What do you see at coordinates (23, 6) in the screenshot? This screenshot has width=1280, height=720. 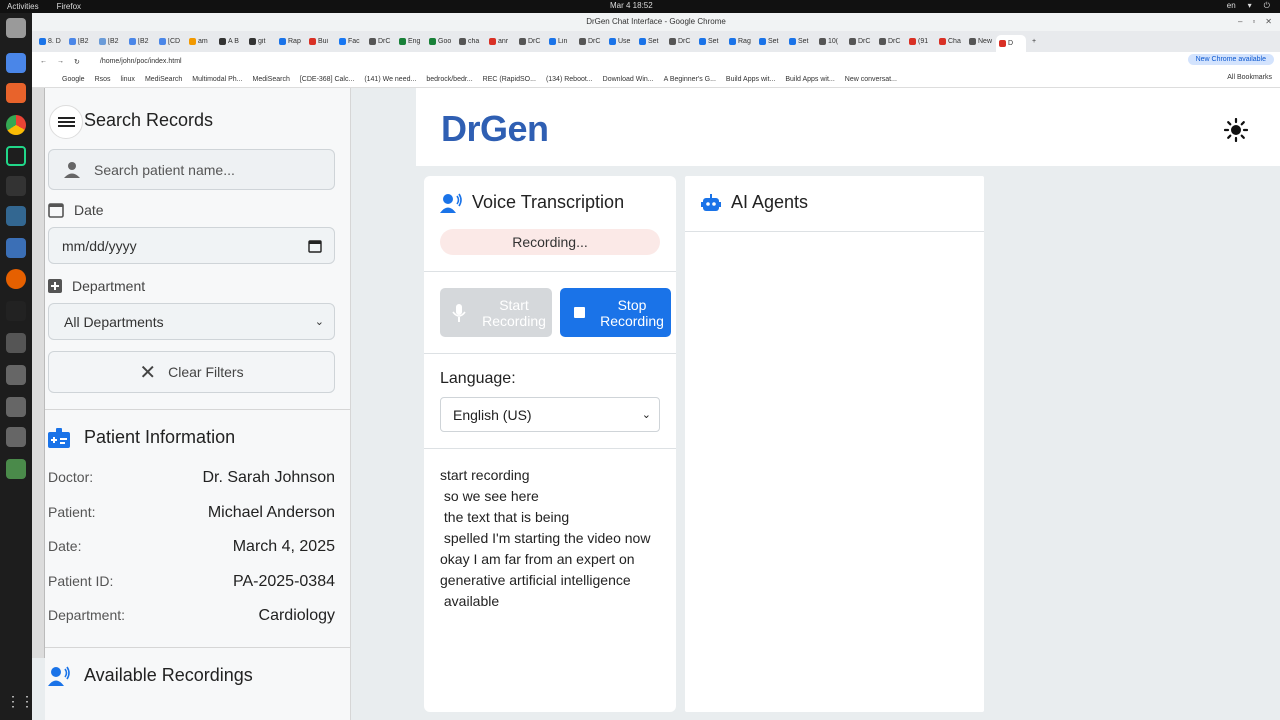 I see `activities-button: Activities` at bounding box center [23, 6].